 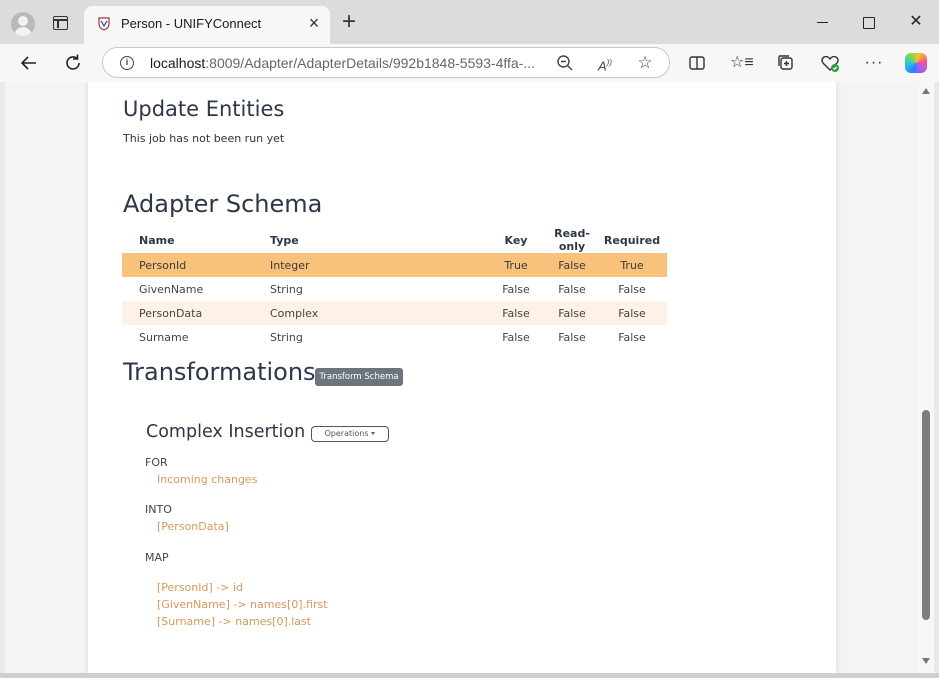 I want to click on operations-label: Operations, so click(x=346, y=433).